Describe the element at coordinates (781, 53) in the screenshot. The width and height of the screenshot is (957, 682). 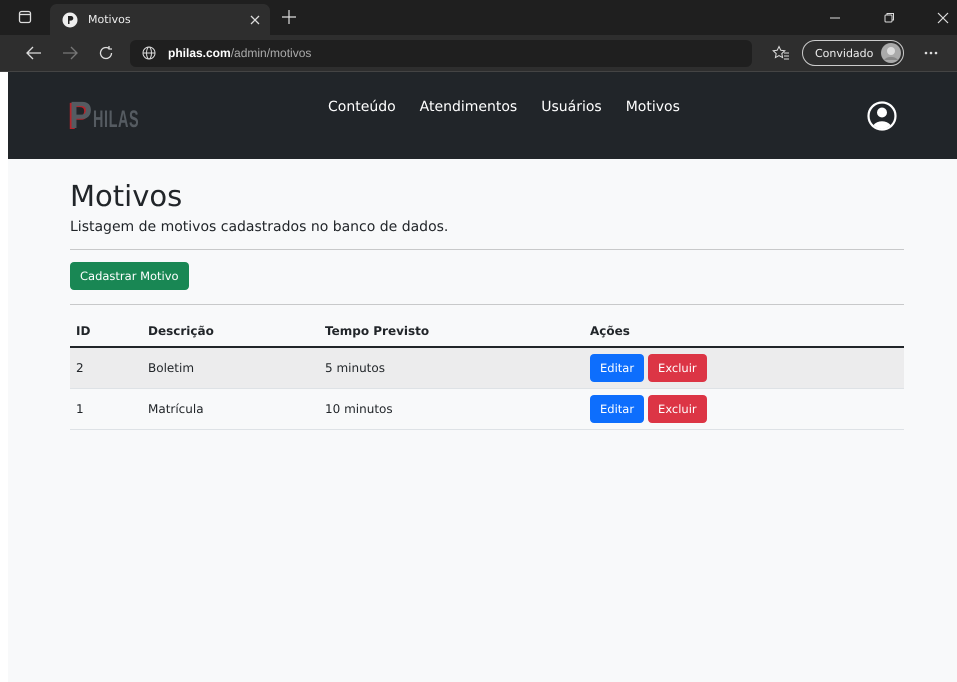
I see `favorites-icon` at that location.